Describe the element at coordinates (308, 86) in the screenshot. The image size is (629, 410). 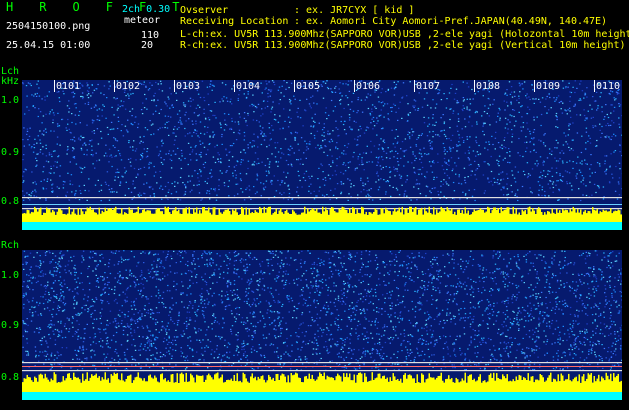
I see `lch-time-label: 0105` at that location.